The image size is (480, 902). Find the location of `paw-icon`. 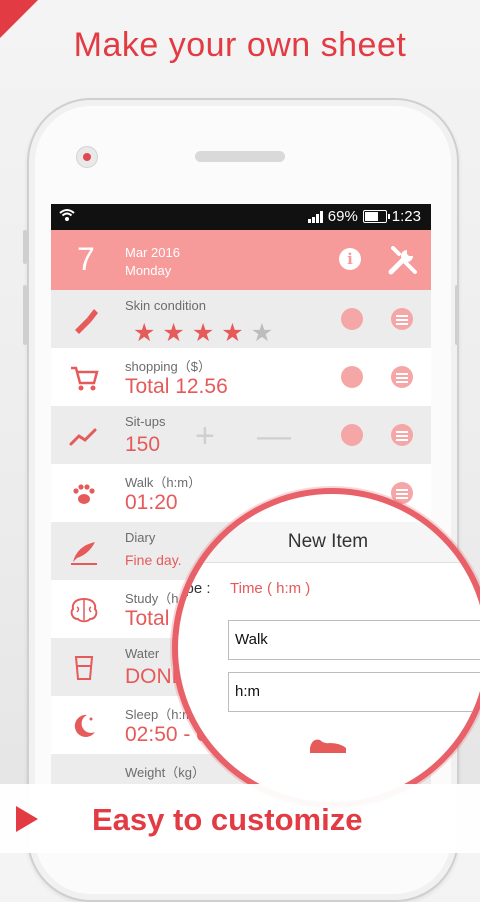

paw-icon is located at coordinates (84, 494).